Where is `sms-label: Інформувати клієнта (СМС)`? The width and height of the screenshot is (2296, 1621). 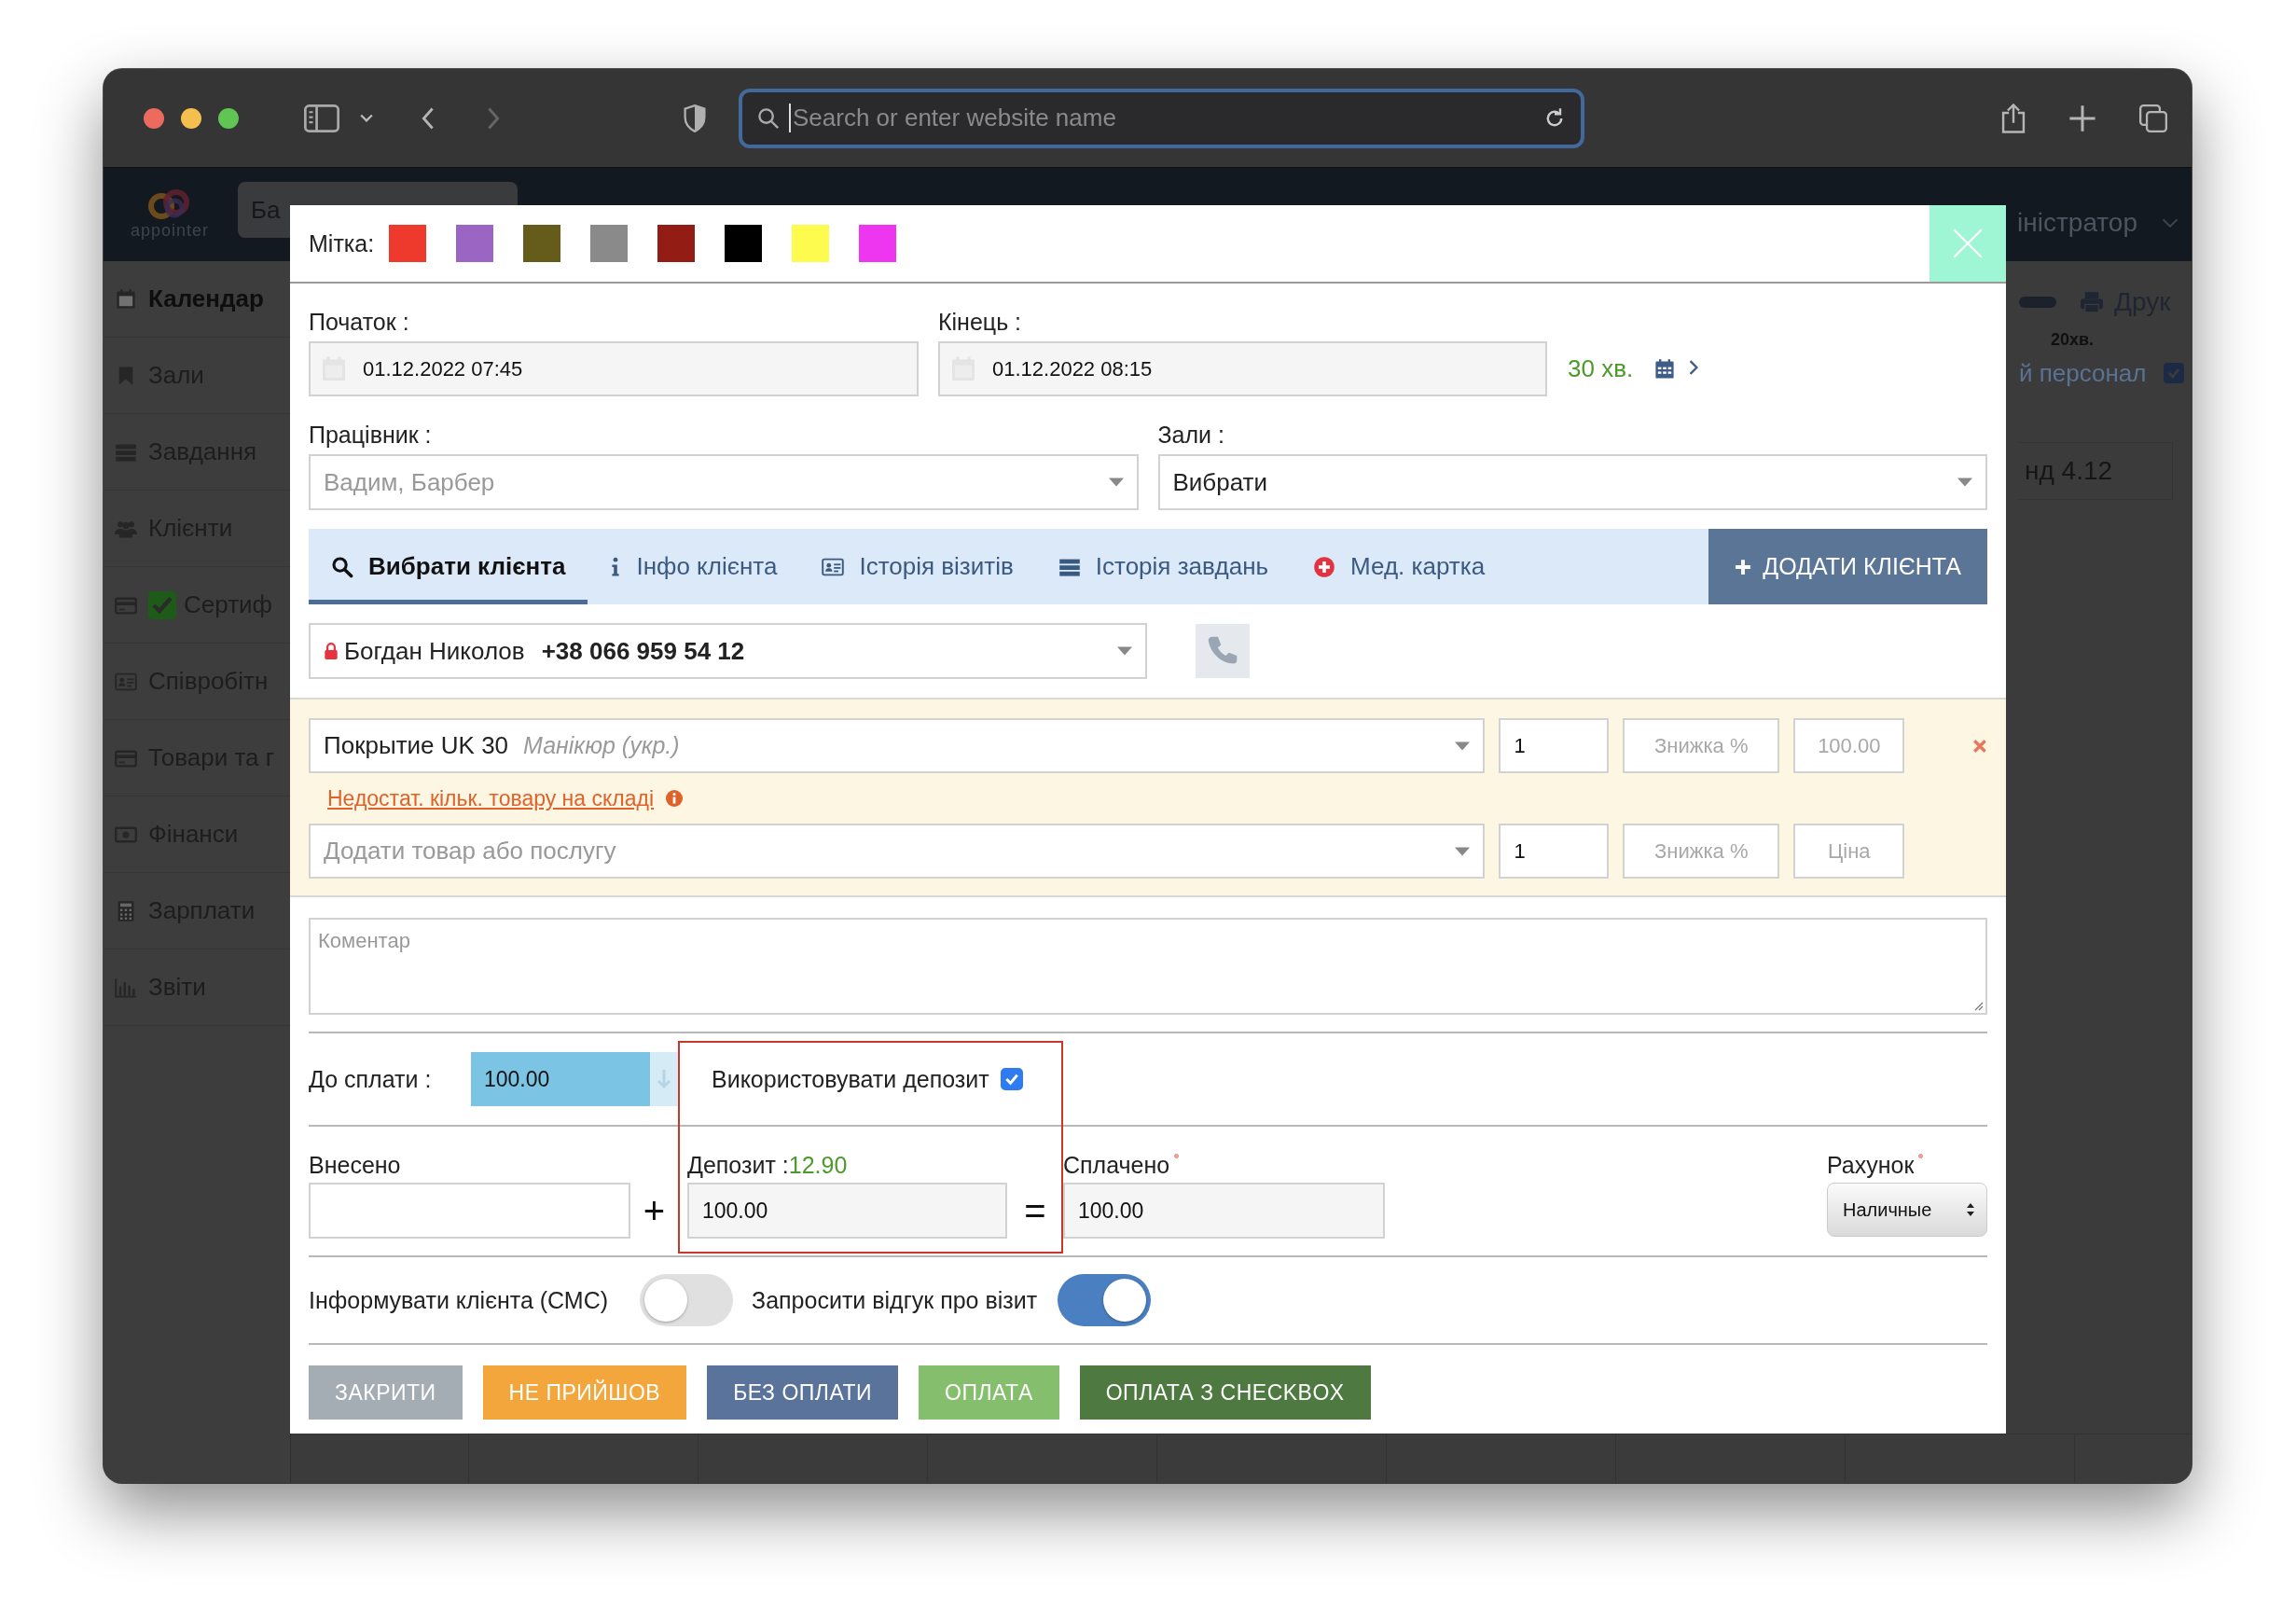
sms-label: Інформувати клієнта (СМС) is located at coordinates (459, 1300).